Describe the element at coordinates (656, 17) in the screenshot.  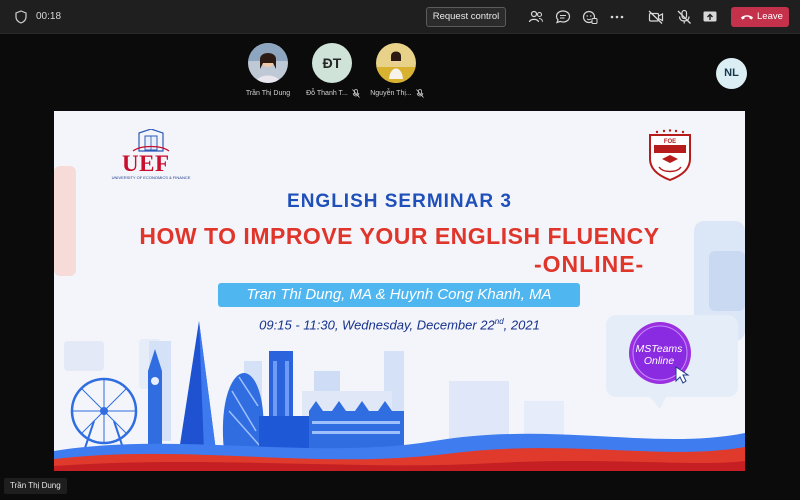
I see `camera-off-icon` at that location.